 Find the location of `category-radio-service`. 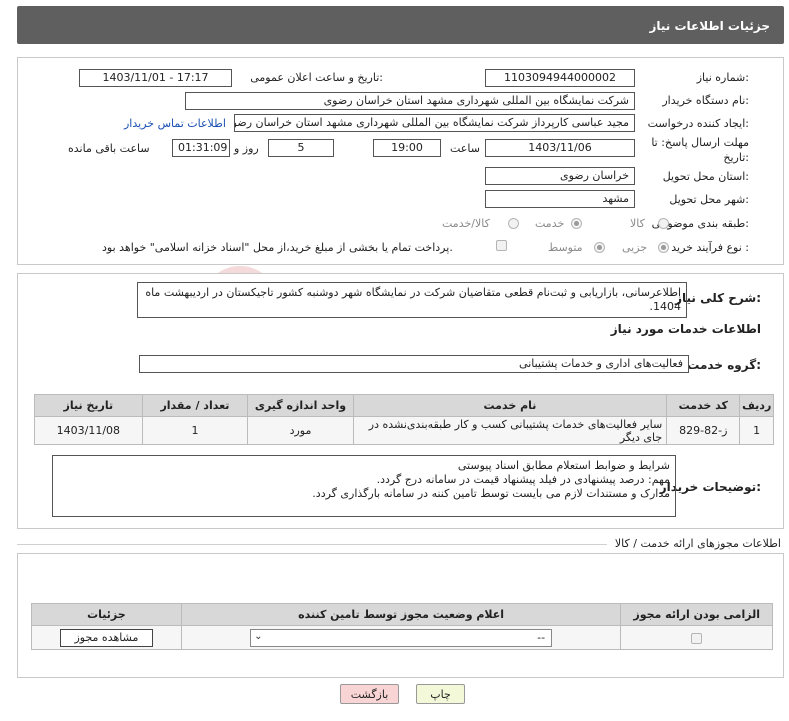

category-radio-service is located at coordinates (576, 223).